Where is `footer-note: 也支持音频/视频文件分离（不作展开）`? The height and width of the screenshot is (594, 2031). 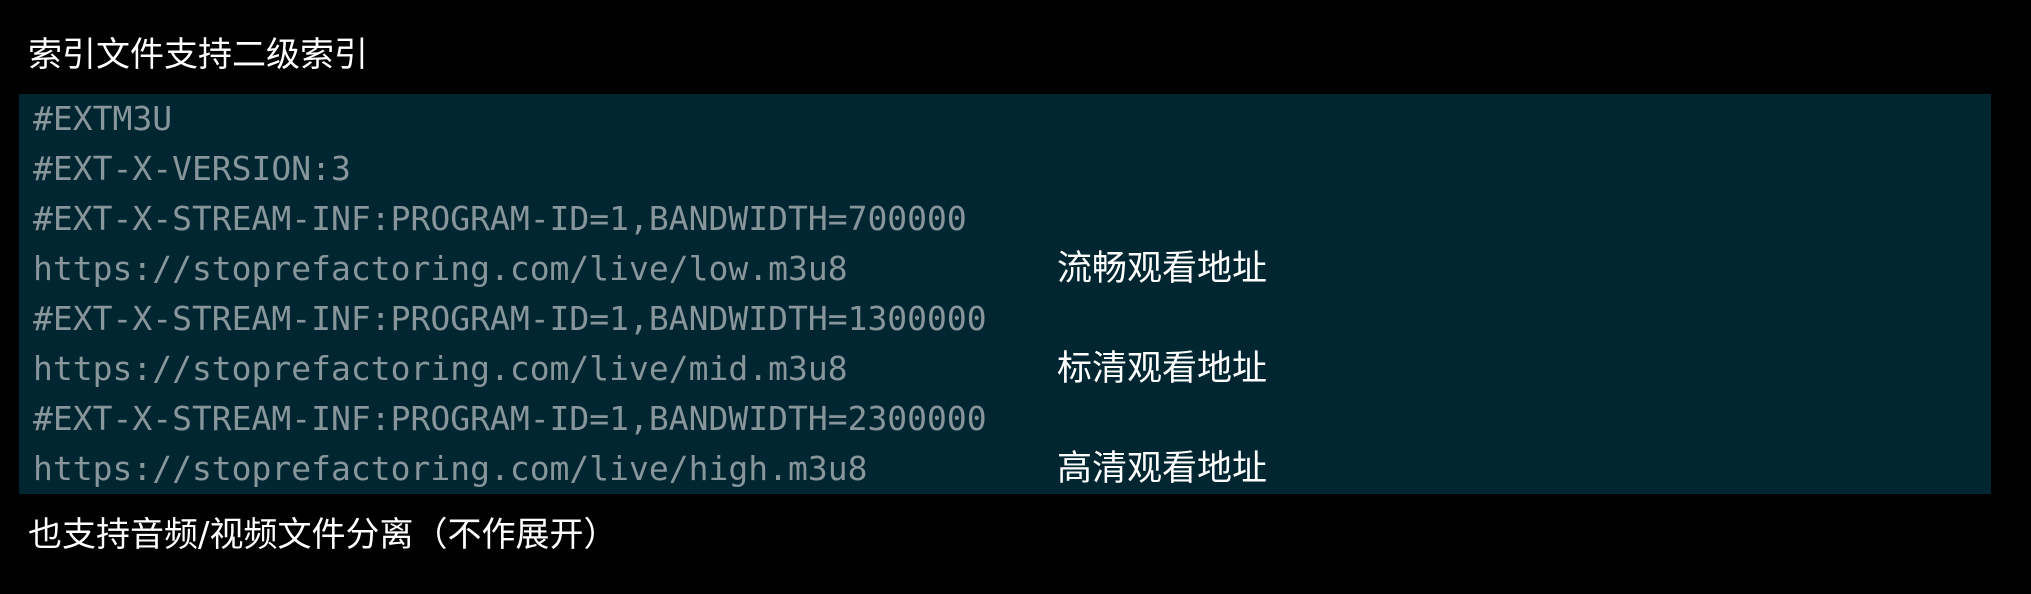 footer-note: 也支持音频/视频文件分离（不作展开） is located at coordinates (323, 535).